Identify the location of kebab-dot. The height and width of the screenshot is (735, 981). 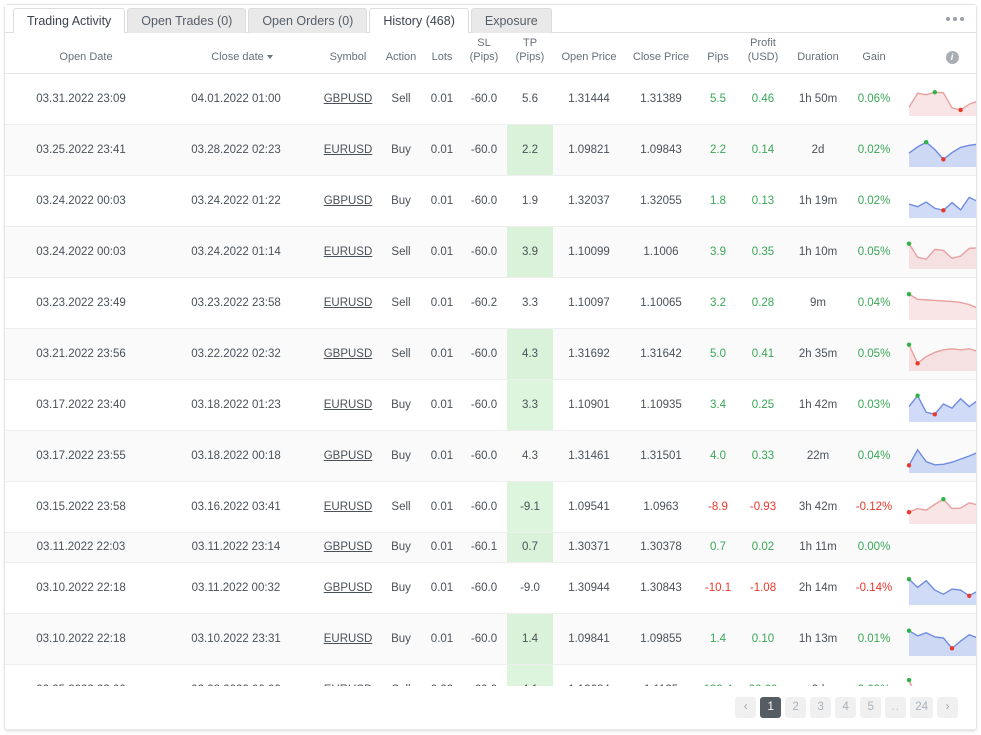
(948, 19).